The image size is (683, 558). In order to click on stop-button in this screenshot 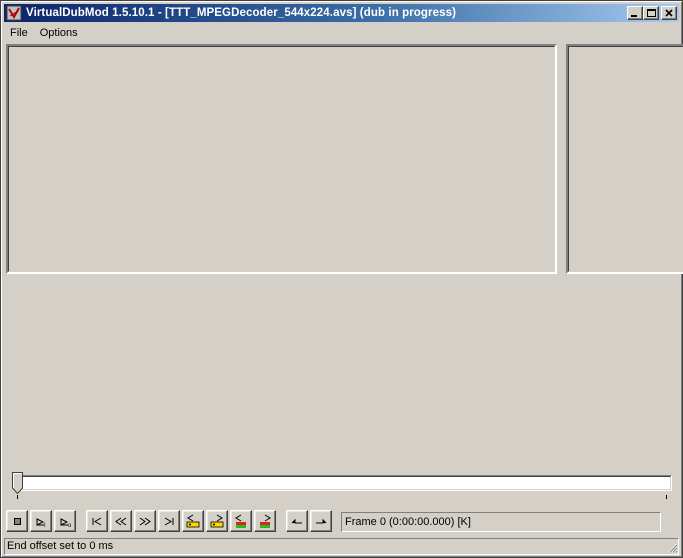, I will do `click(17, 521)`.